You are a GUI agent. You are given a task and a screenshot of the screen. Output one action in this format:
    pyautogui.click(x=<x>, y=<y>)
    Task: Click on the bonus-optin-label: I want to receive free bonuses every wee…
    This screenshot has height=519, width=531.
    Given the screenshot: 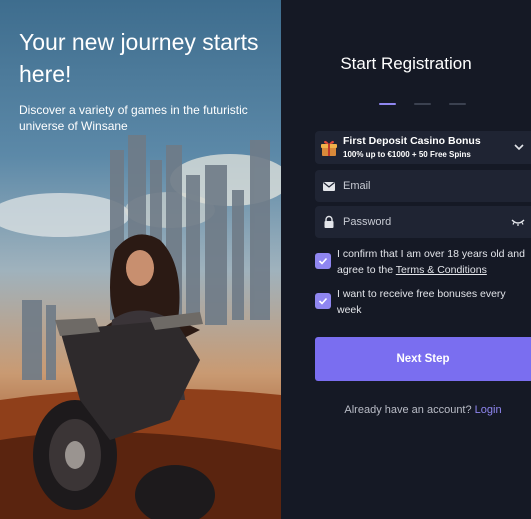 What is the action you would take?
    pyautogui.click(x=421, y=302)
    